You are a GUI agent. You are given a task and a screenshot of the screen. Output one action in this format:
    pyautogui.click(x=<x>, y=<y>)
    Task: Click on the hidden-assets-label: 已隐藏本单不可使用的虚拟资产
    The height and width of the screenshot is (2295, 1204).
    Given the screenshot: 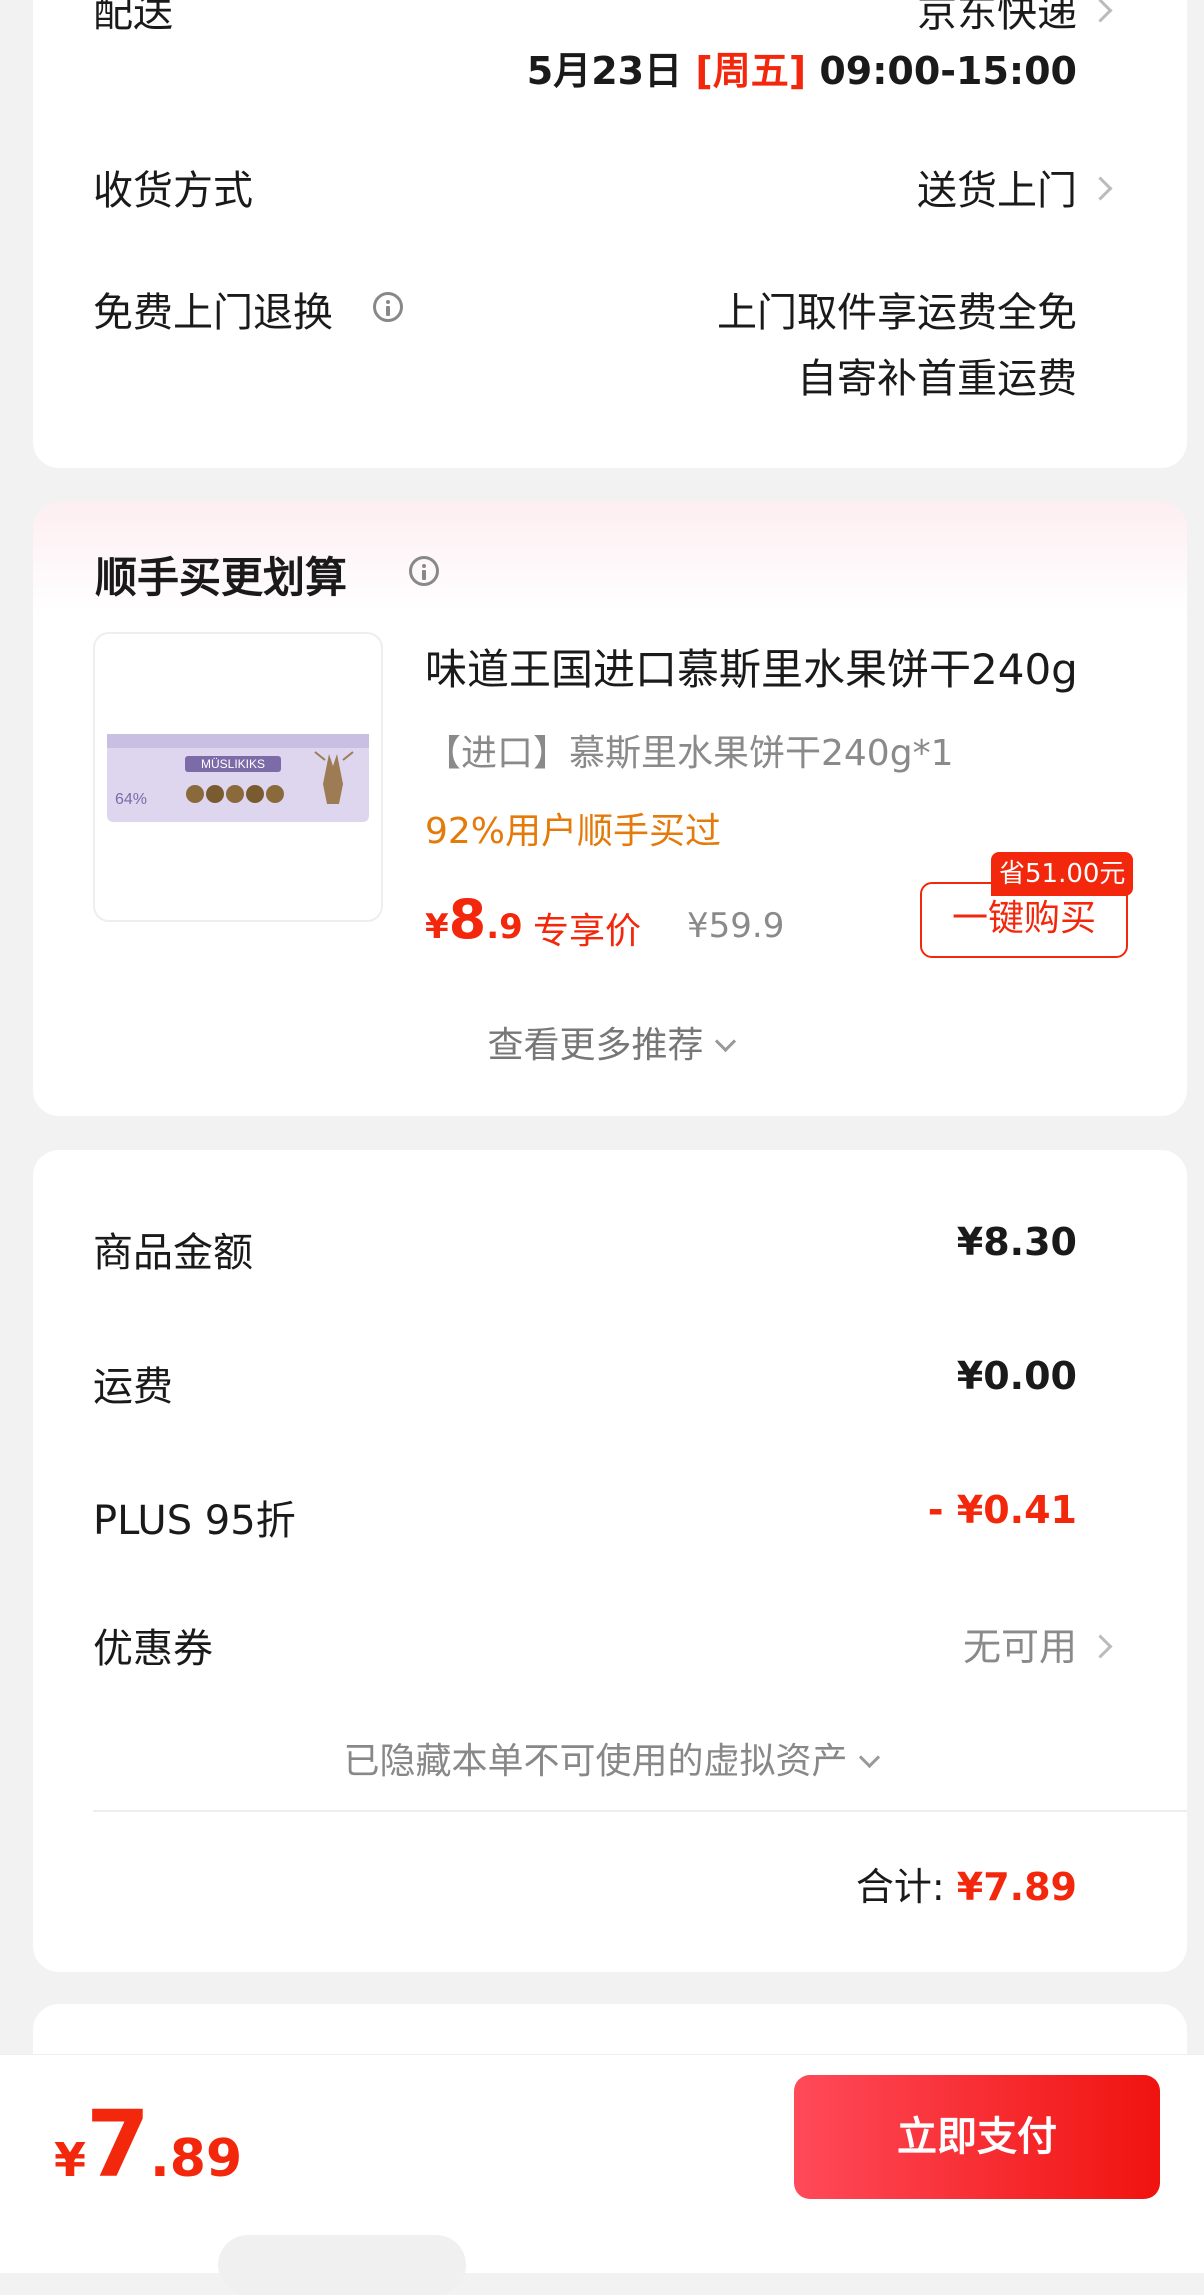 What is the action you would take?
    pyautogui.click(x=595, y=1761)
    